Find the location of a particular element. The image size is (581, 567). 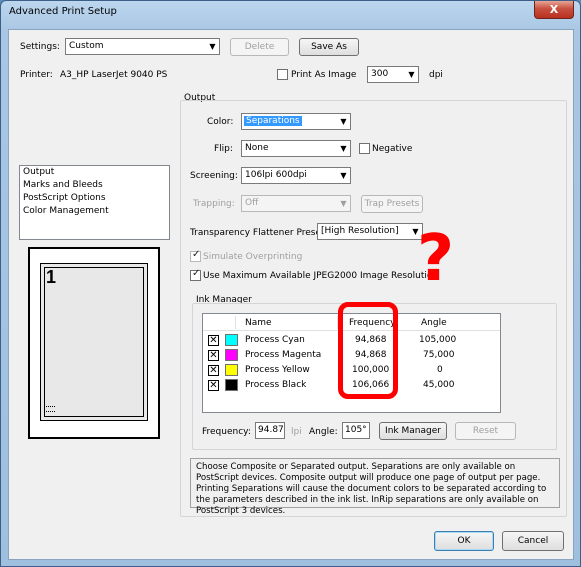

column-header-name: Name is located at coordinates (258, 323).